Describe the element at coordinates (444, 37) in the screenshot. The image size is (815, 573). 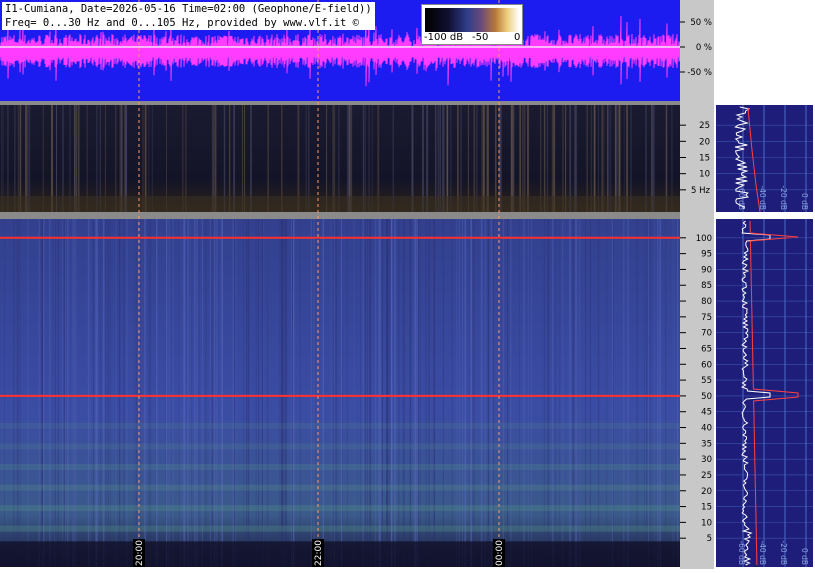
I see `colorbar-label-min: -100 dB` at that location.